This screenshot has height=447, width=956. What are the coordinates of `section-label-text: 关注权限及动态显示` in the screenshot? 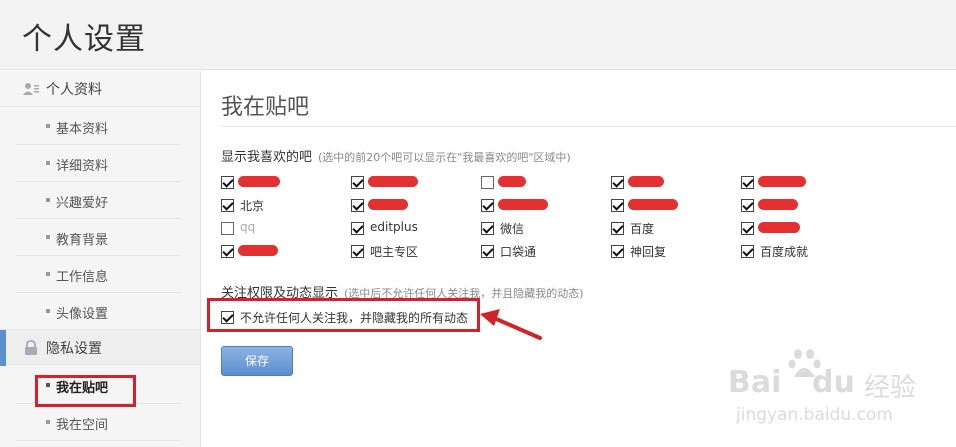 It's located at (280, 293).